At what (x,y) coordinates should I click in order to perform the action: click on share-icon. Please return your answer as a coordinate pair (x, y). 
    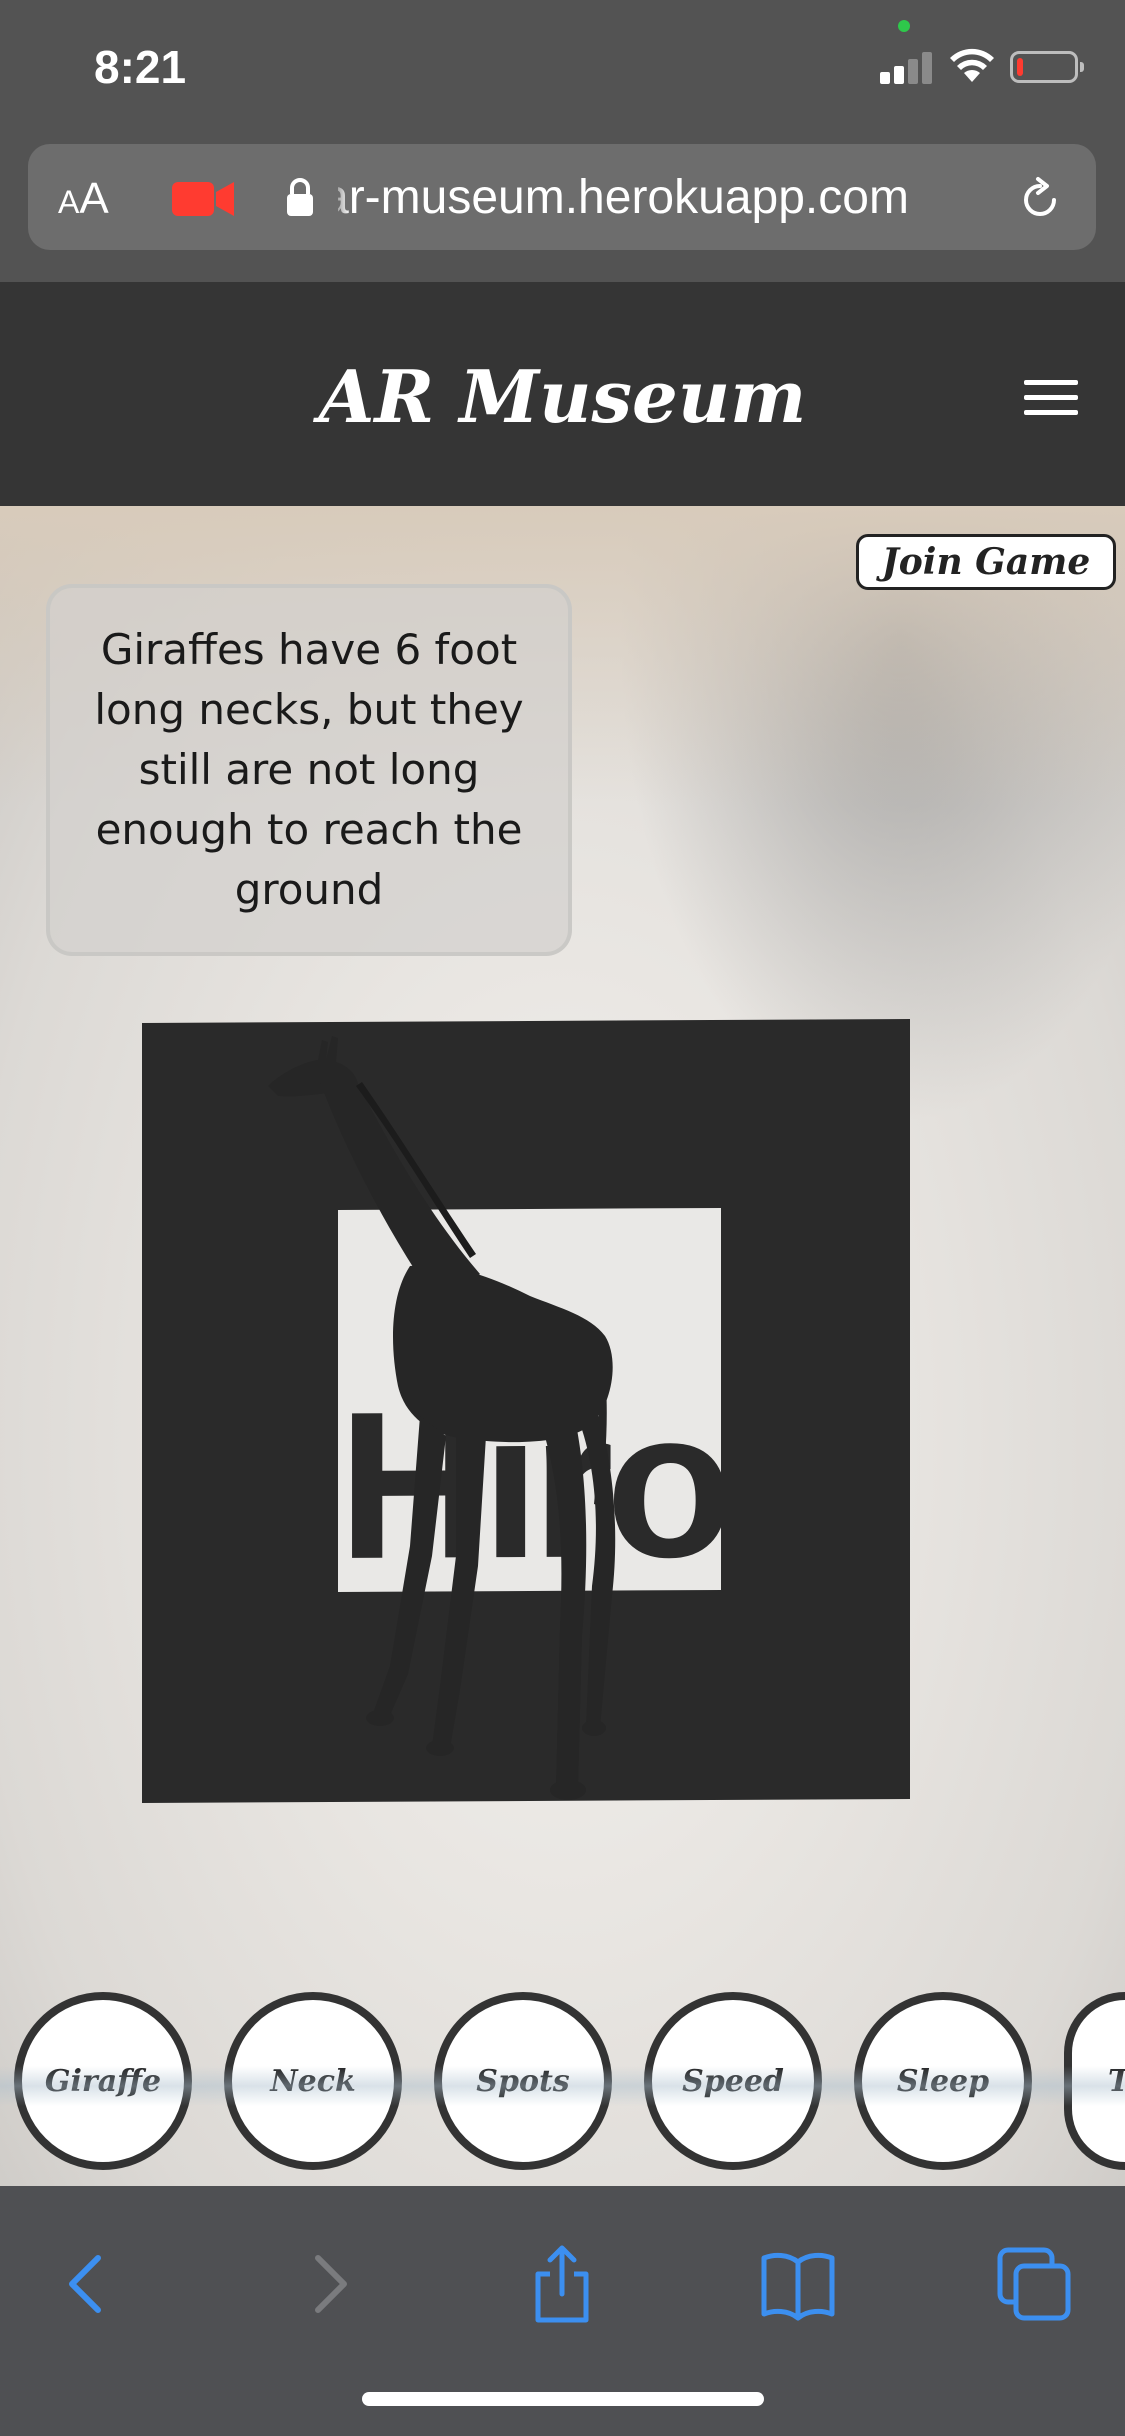
    Looking at the image, I should click on (562, 2284).